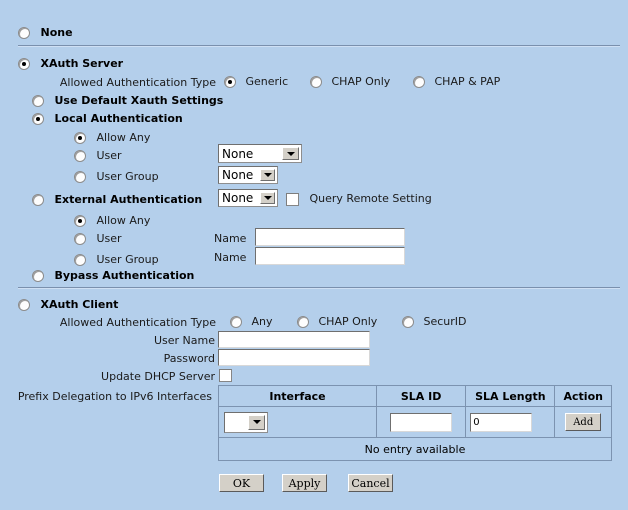 This screenshot has width=628, height=510. What do you see at coordinates (238, 198) in the screenshot?
I see `dropdown-external-authentication-value: None` at bounding box center [238, 198].